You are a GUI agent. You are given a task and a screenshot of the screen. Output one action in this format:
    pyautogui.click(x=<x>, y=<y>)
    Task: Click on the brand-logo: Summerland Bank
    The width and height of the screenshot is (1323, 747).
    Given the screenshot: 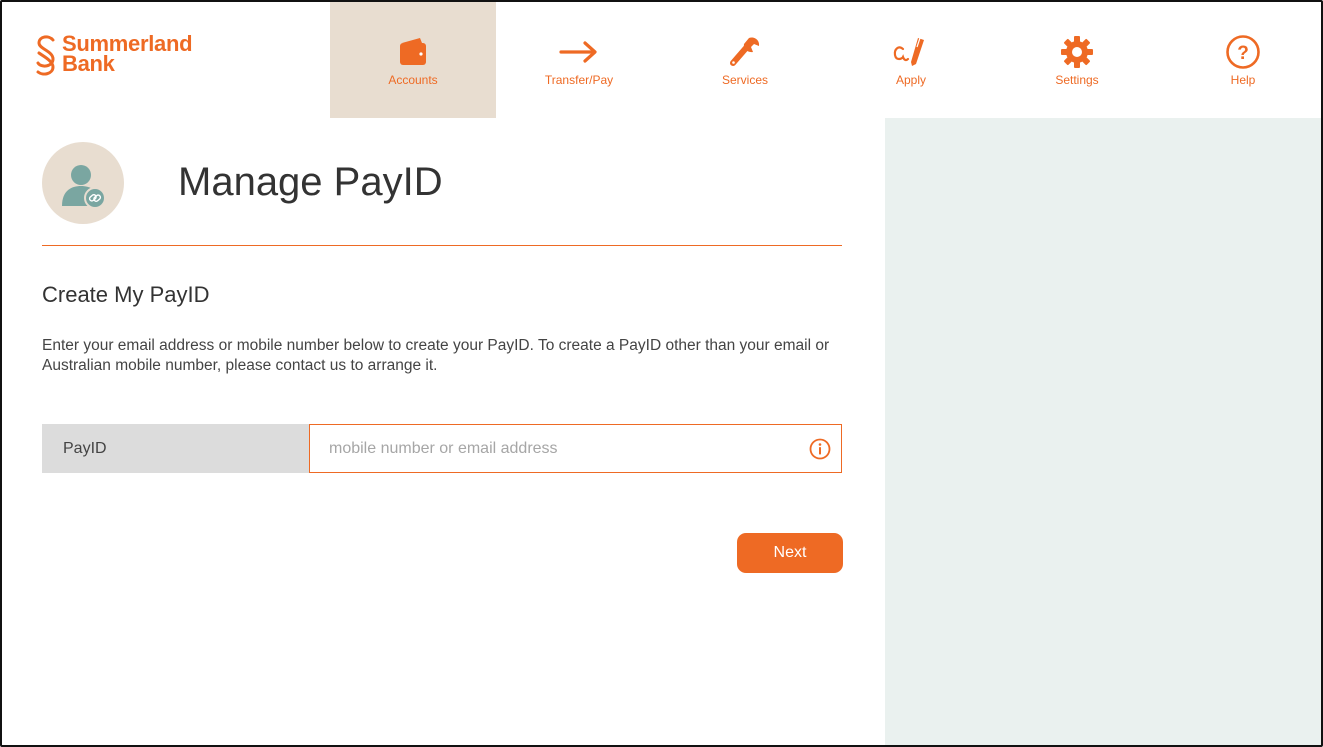 What is the action you would take?
    pyautogui.click(x=113, y=55)
    